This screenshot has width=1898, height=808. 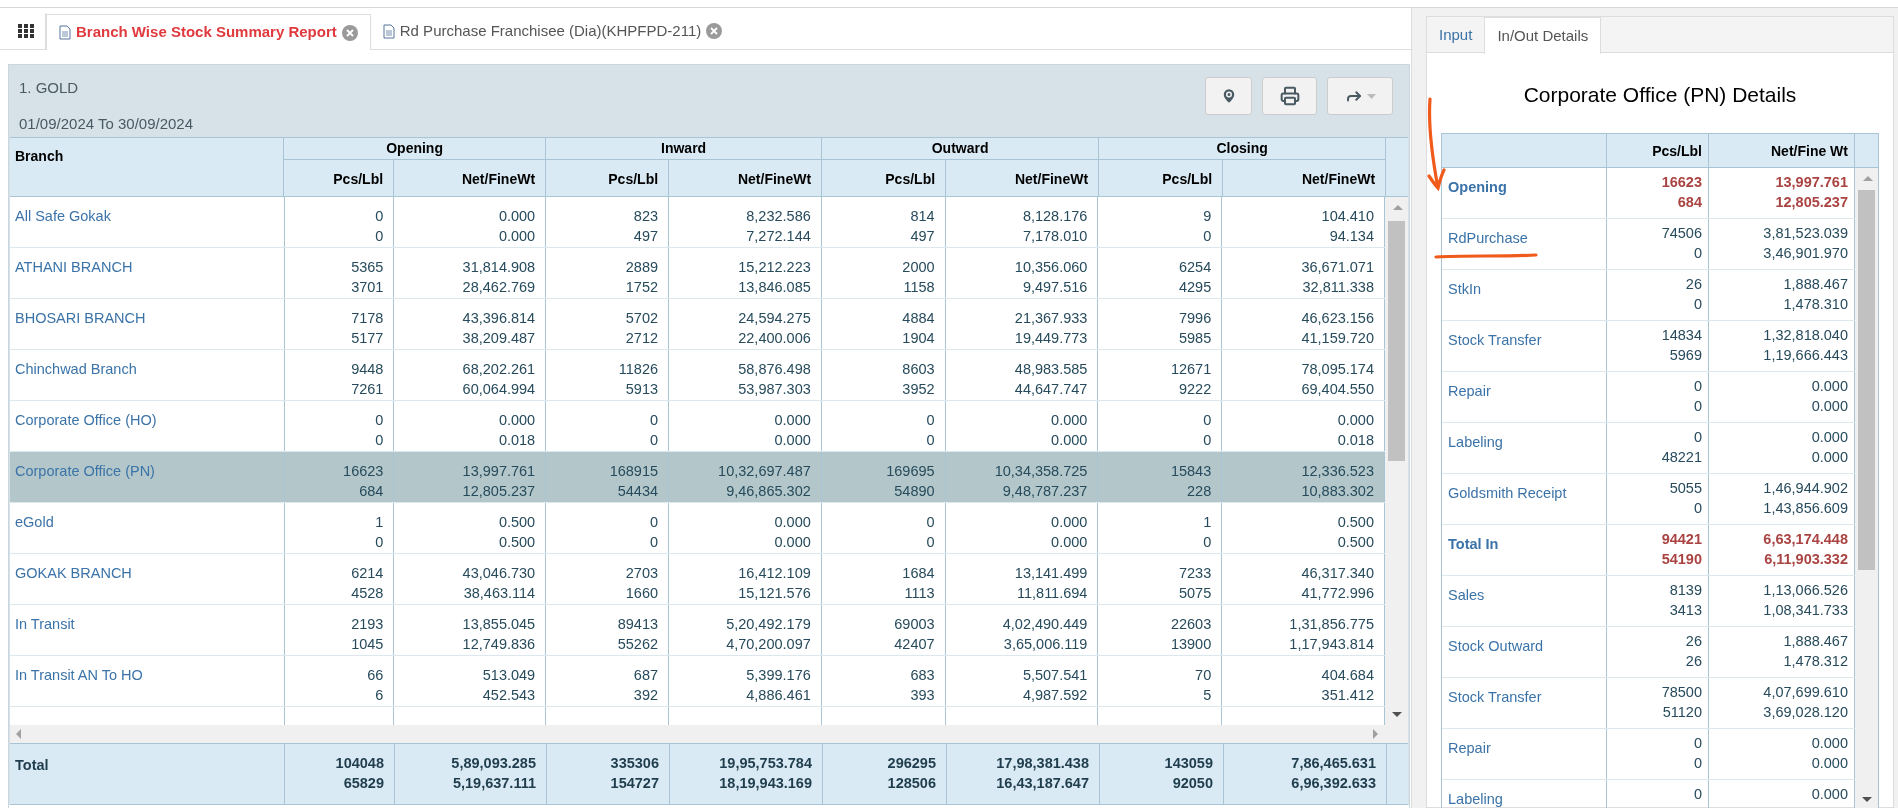 What do you see at coordinates (607, 630) in the screenshot?
I see `table-cell: 89413 55262` at bounding box center [607, 630].